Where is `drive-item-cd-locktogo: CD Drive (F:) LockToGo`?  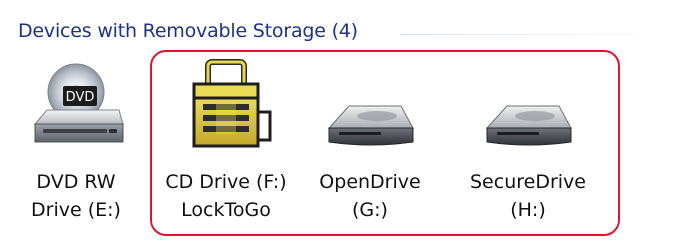
drive-item-cd-locktogo: CD Drive (F:) LockToGo is located at coordinates (226, 146).